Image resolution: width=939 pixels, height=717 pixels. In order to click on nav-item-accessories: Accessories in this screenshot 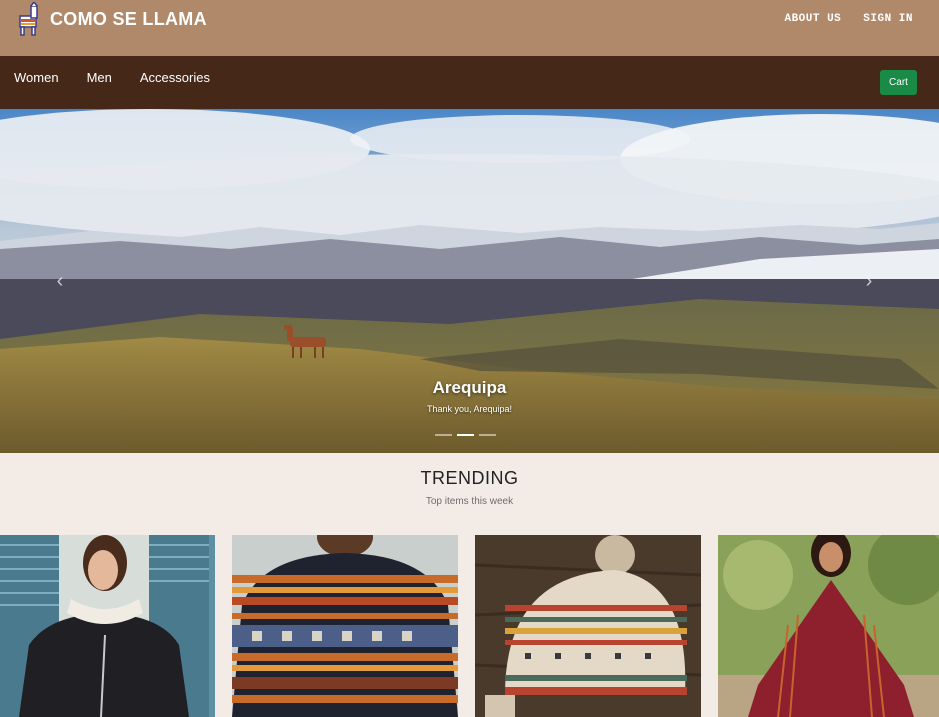, I will do `click(175, 77)`.